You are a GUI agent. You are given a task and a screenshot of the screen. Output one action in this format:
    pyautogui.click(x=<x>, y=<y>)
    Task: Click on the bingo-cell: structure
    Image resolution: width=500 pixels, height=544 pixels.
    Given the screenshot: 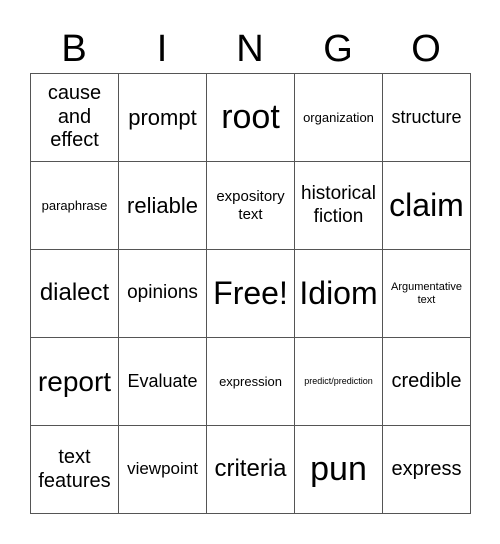 What is the action you would take?
    pyautogui.click(x=427, y=118)
    